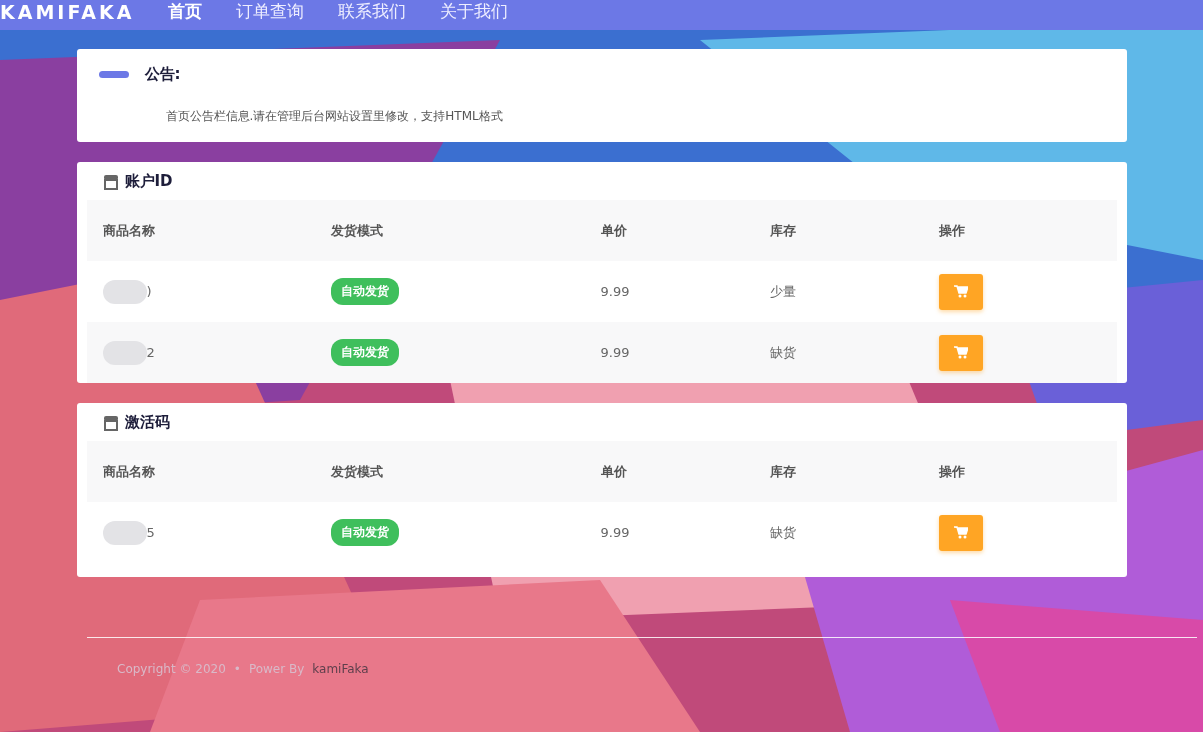 This screenshot has height=732, width=1203. What do you see at coordinates (150, 532) in the screenshot?
I see `product-name: 5` at bounding box center [150, 532].